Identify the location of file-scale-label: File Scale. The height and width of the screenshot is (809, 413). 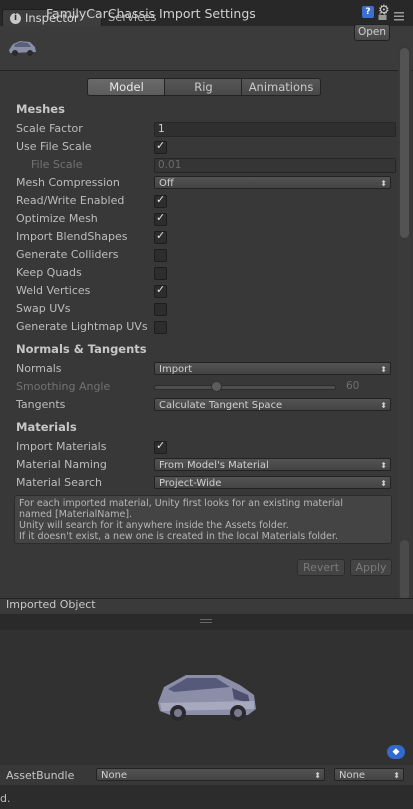
(57, 164).